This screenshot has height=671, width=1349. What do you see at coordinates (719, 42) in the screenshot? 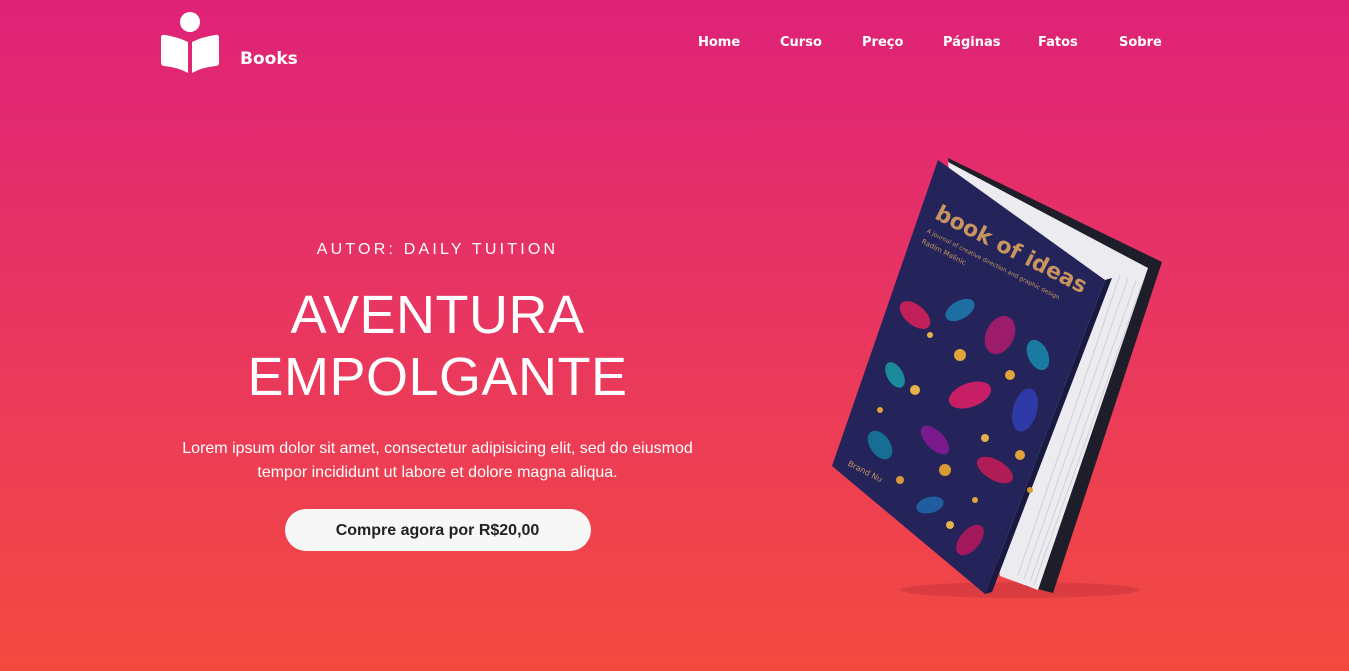
I see `nav-item-home: Home` at bounding box center [719, 42].